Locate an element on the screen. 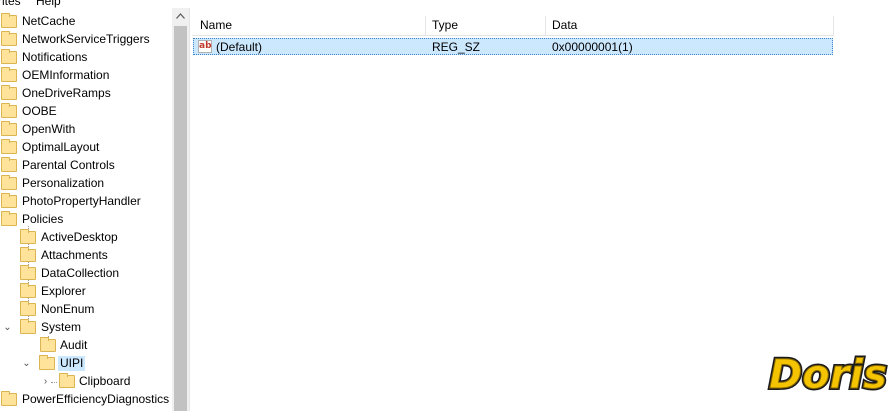  tree-item-label: OneDriveRamps is located at coordinates (66, 93).